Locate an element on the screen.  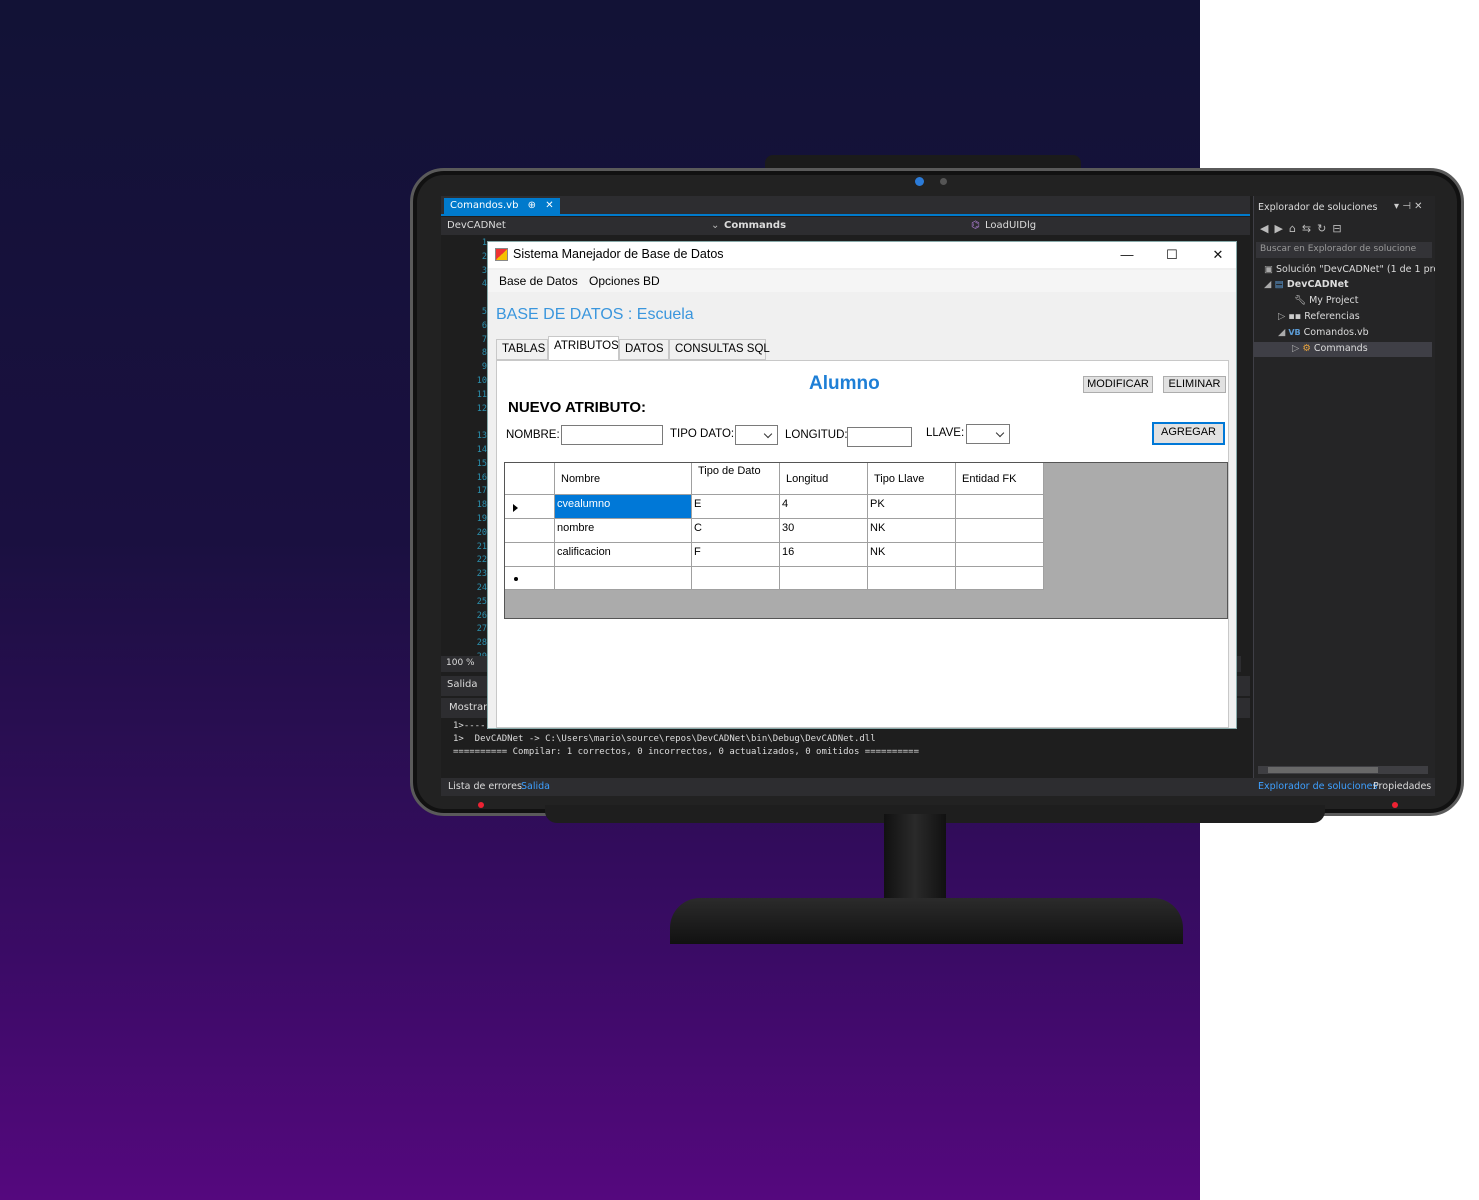
column-header: Tipo Llave is located at coordinates (912, 479).